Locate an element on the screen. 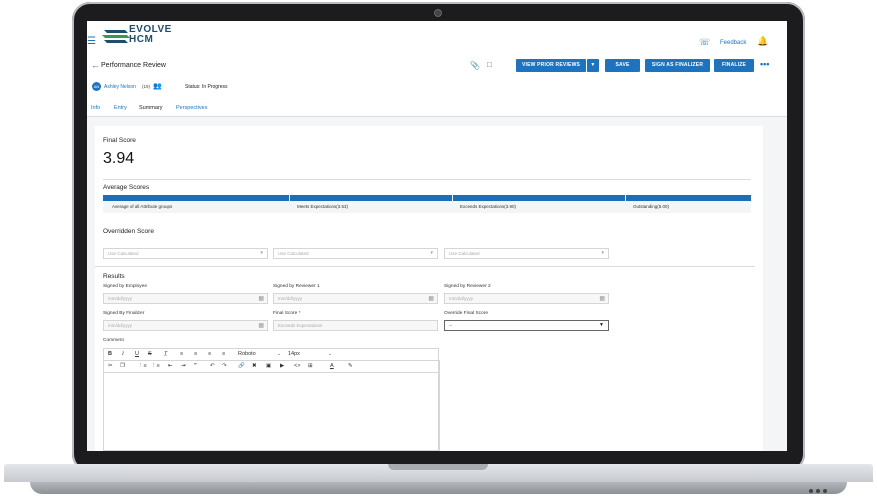 The height and width of the screenshot is (499, 877). image-icon: ▣ is located at coordinates (268, 366).